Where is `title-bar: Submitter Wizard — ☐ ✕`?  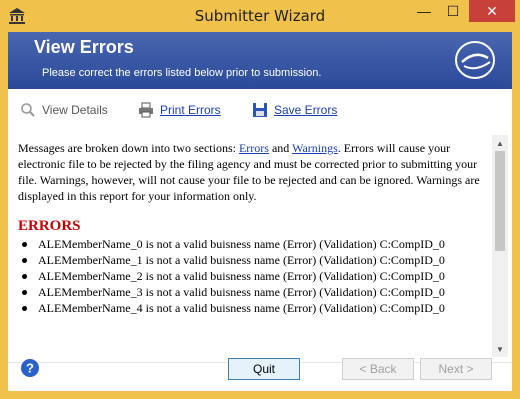 title-bar: Submitter Wizard — ☐ ✕ is located at coordinates (260, 16).